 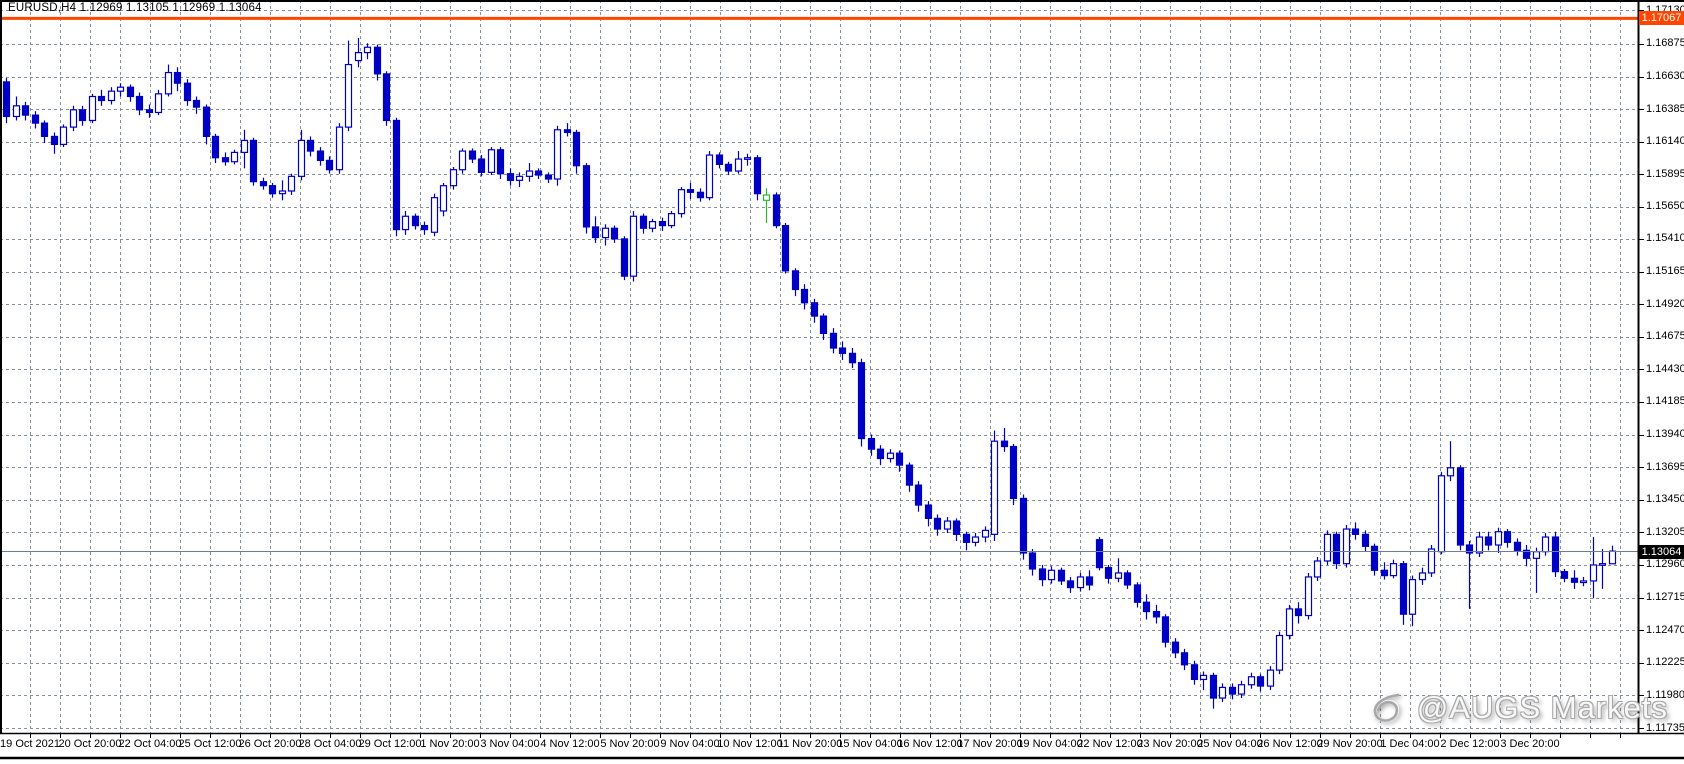 What do you see at coordinates (1530, 744) in the screenshot?
I see `time-axis-label: 3 Dec 20:00` at bounding box center [1530, 744].